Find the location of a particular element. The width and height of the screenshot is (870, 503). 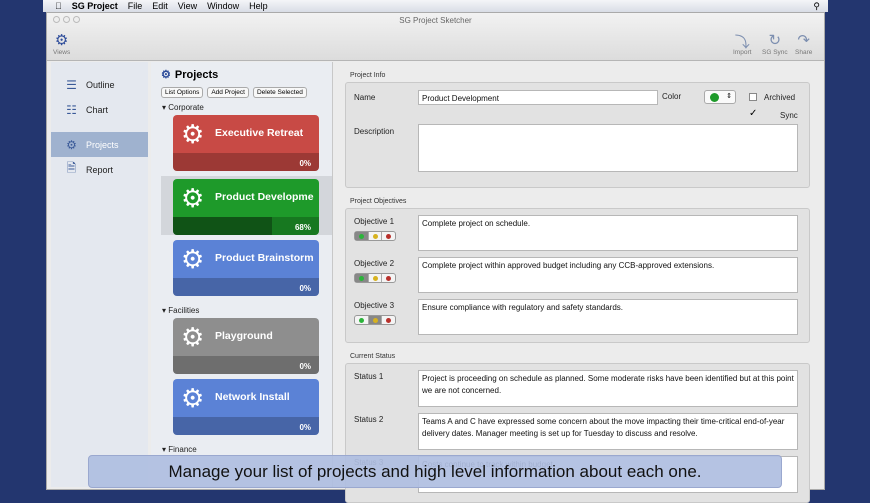

sync-checkbox: ✓ is located at coordinates (753, 114).